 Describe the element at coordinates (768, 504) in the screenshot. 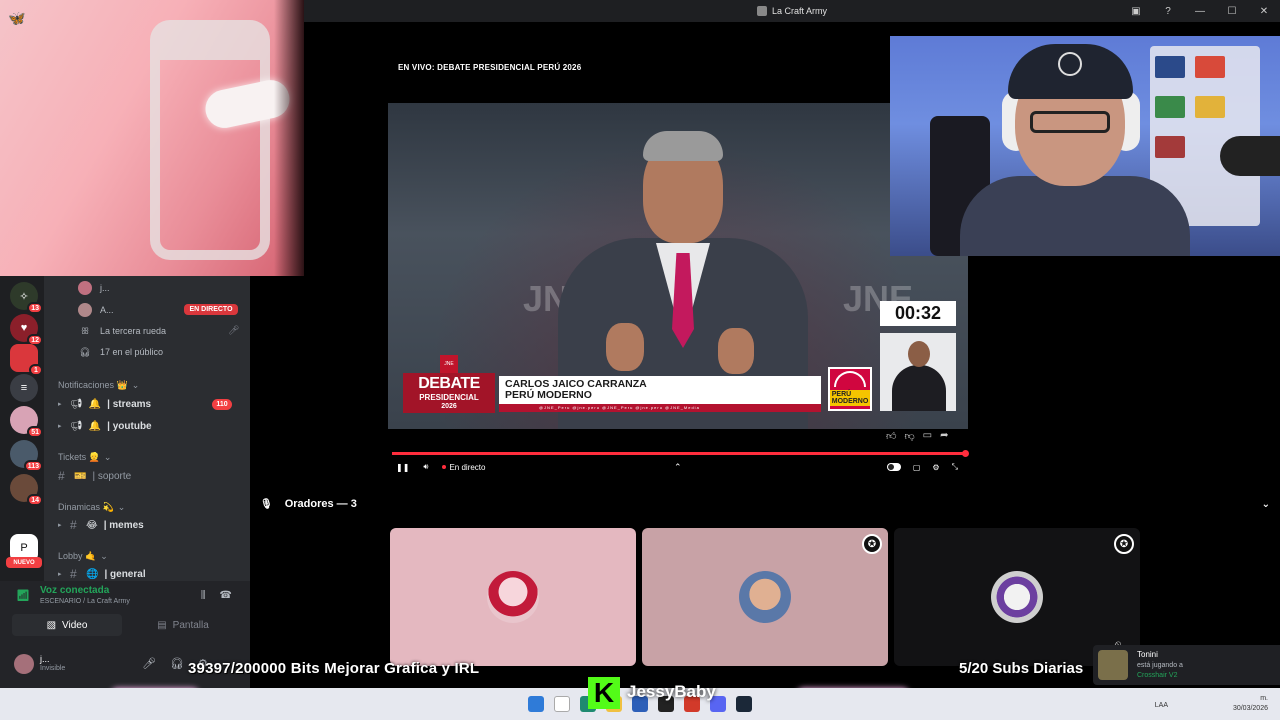

I see `speakers-header: 🎙︎ Oradores — 3 ⌄` at that location.